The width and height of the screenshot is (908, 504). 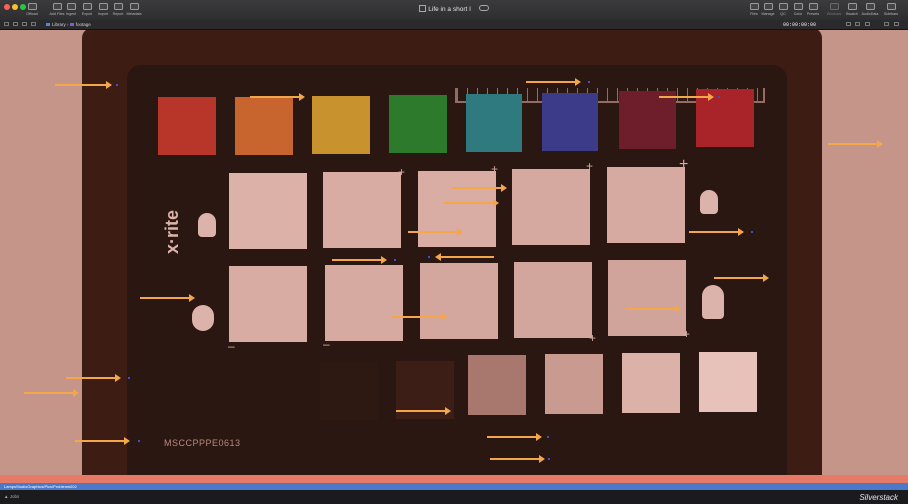 I want to click on jobs-button: ▲ Jobs, so click(x=11, y=496).